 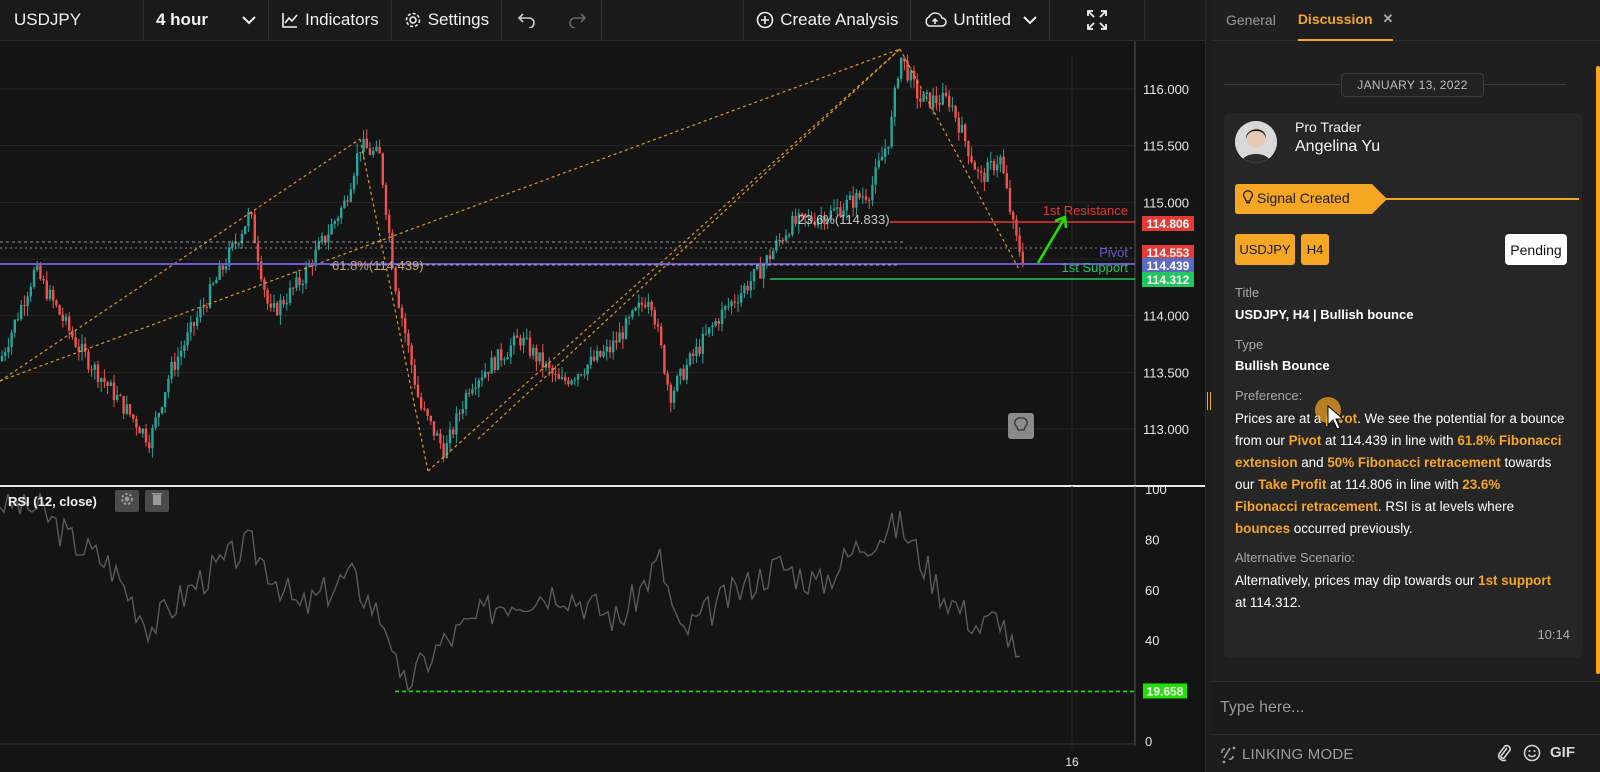 What do you see at coordinates (1165, 691) in the screenshot?
I see `rsi-value-label: 19.658` at bounding box center [1165, 691].